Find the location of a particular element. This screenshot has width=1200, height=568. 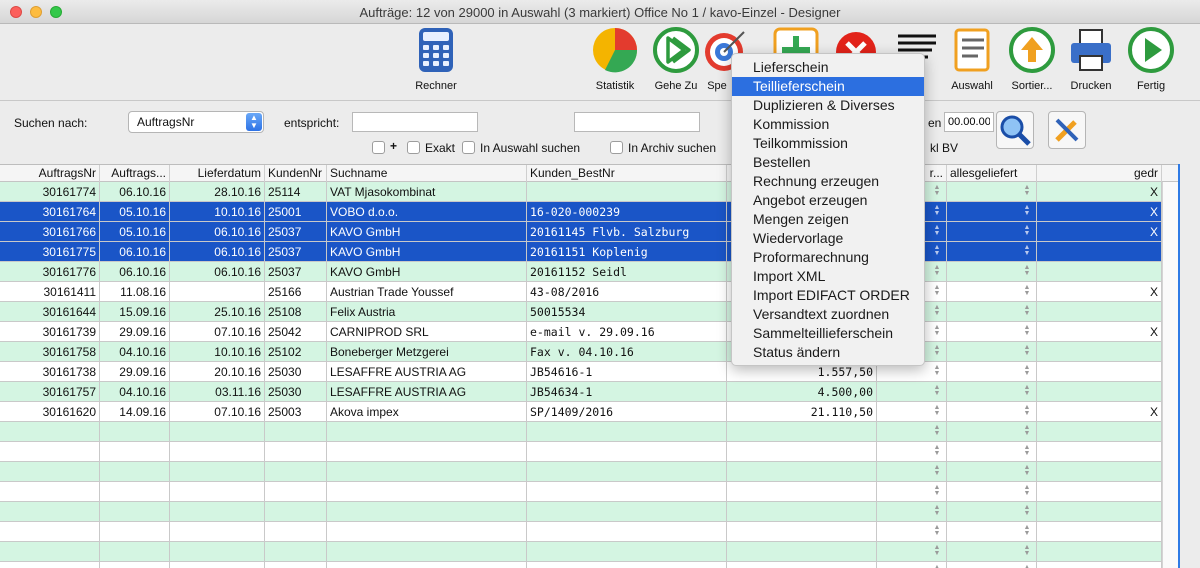

col-lieferdatum: Lieferdatum is located at coordinates (217, 173).